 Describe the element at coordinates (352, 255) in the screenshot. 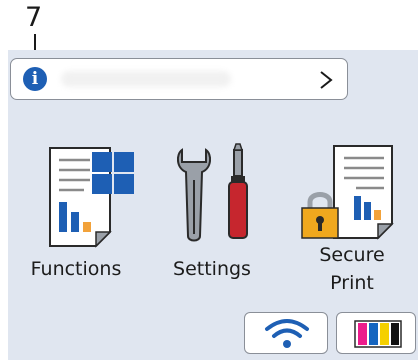

I see `secure-print-label-line1: Secure` at that location.